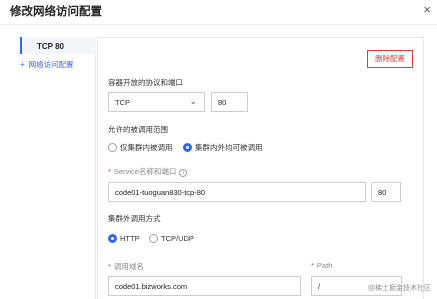 Image resolution: width=437 pixels, height=299 pixels. I want to click on external-label: 集群外调用方式, so click(134, 218).